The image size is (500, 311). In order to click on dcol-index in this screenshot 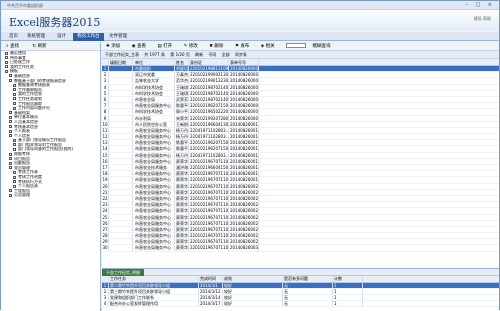, I will do `click(105, 279)`.